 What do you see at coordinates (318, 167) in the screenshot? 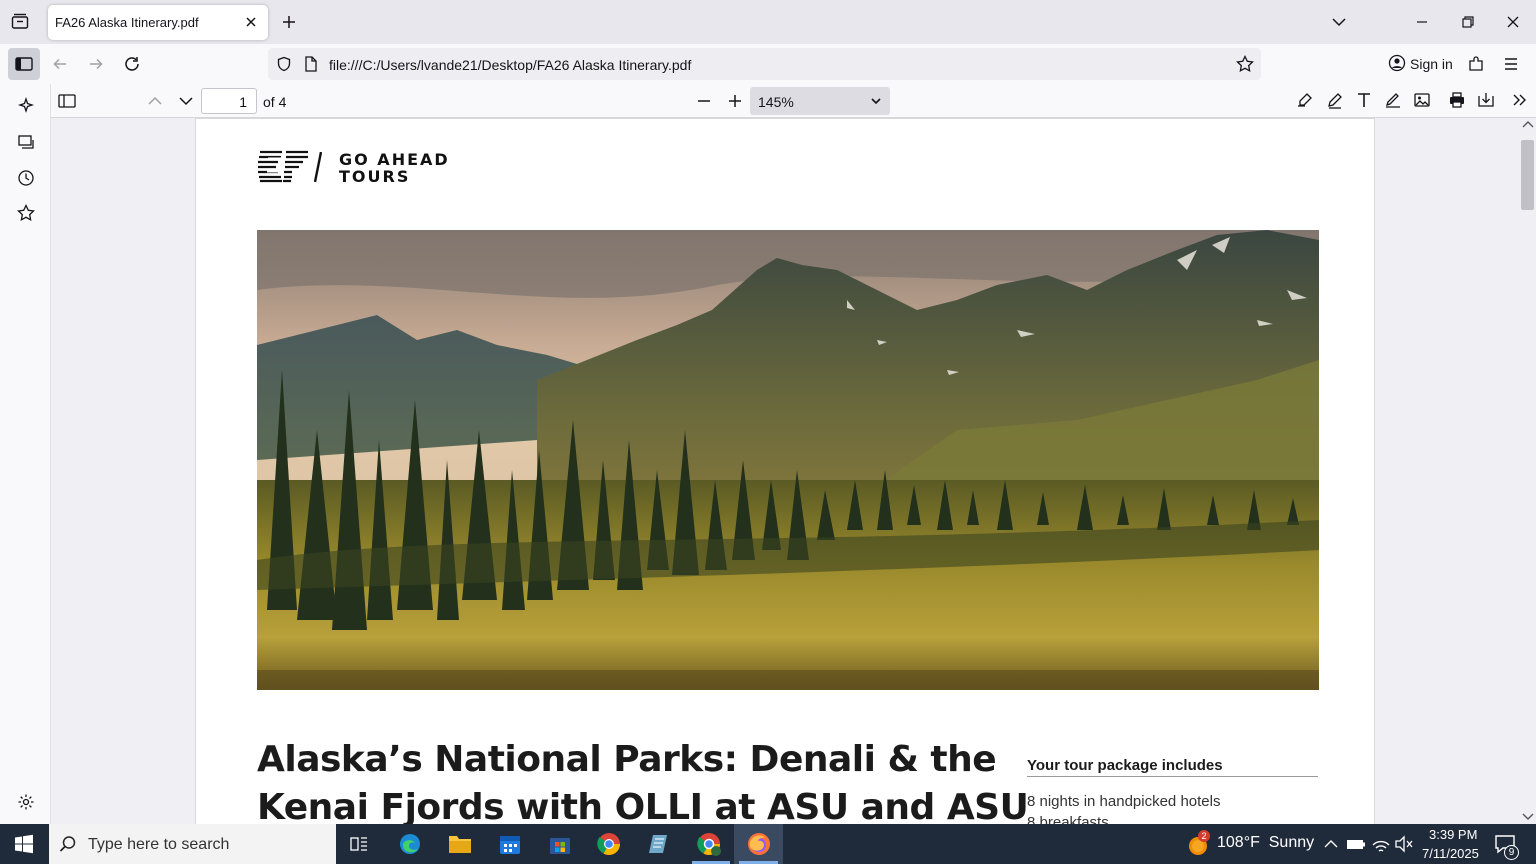
I see `logo-divider` at bounding box center [318, 167].